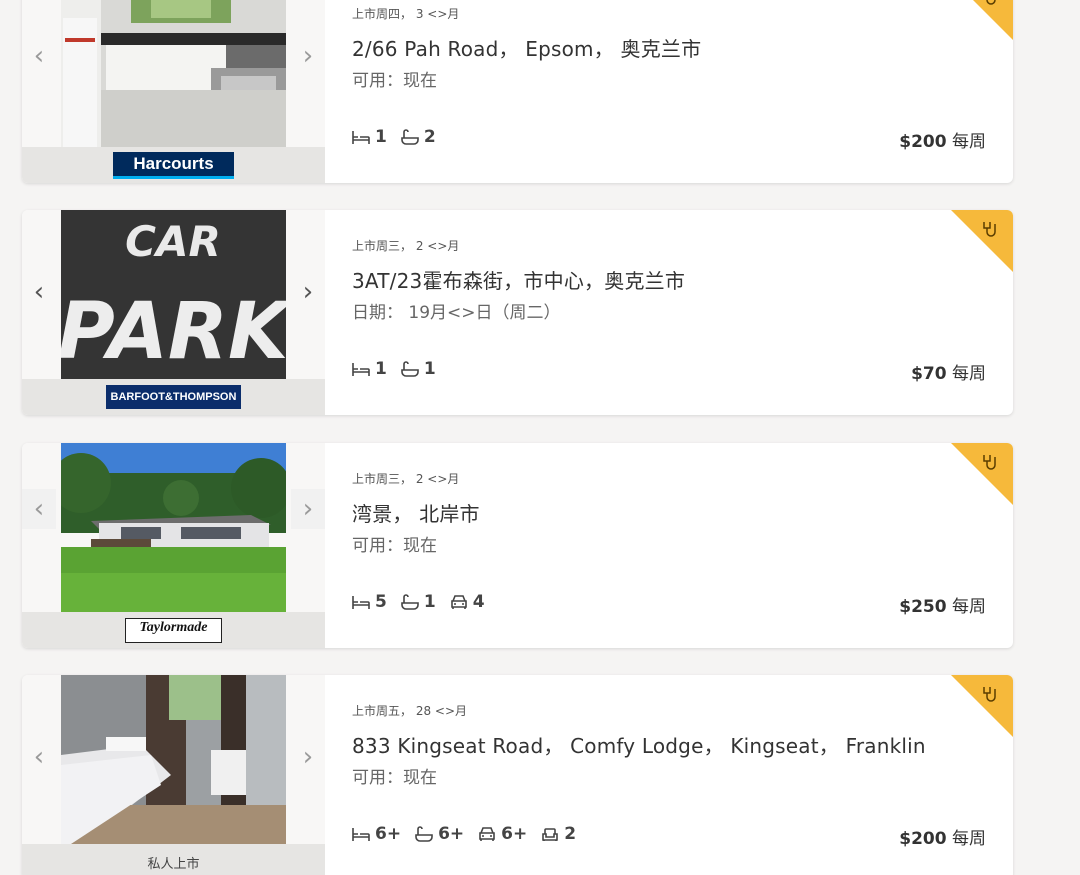  What do you see at coordinates (929, 374) in the screenshot?
I see `price-amount: $70` at bounding box center [929, 374].